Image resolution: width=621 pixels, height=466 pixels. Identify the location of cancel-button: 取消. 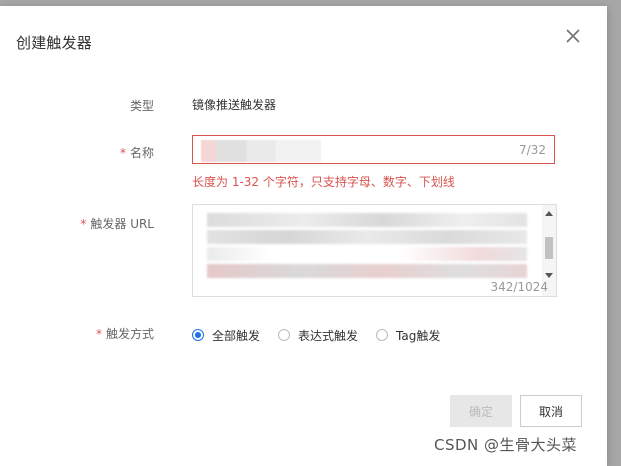
(551, 411).